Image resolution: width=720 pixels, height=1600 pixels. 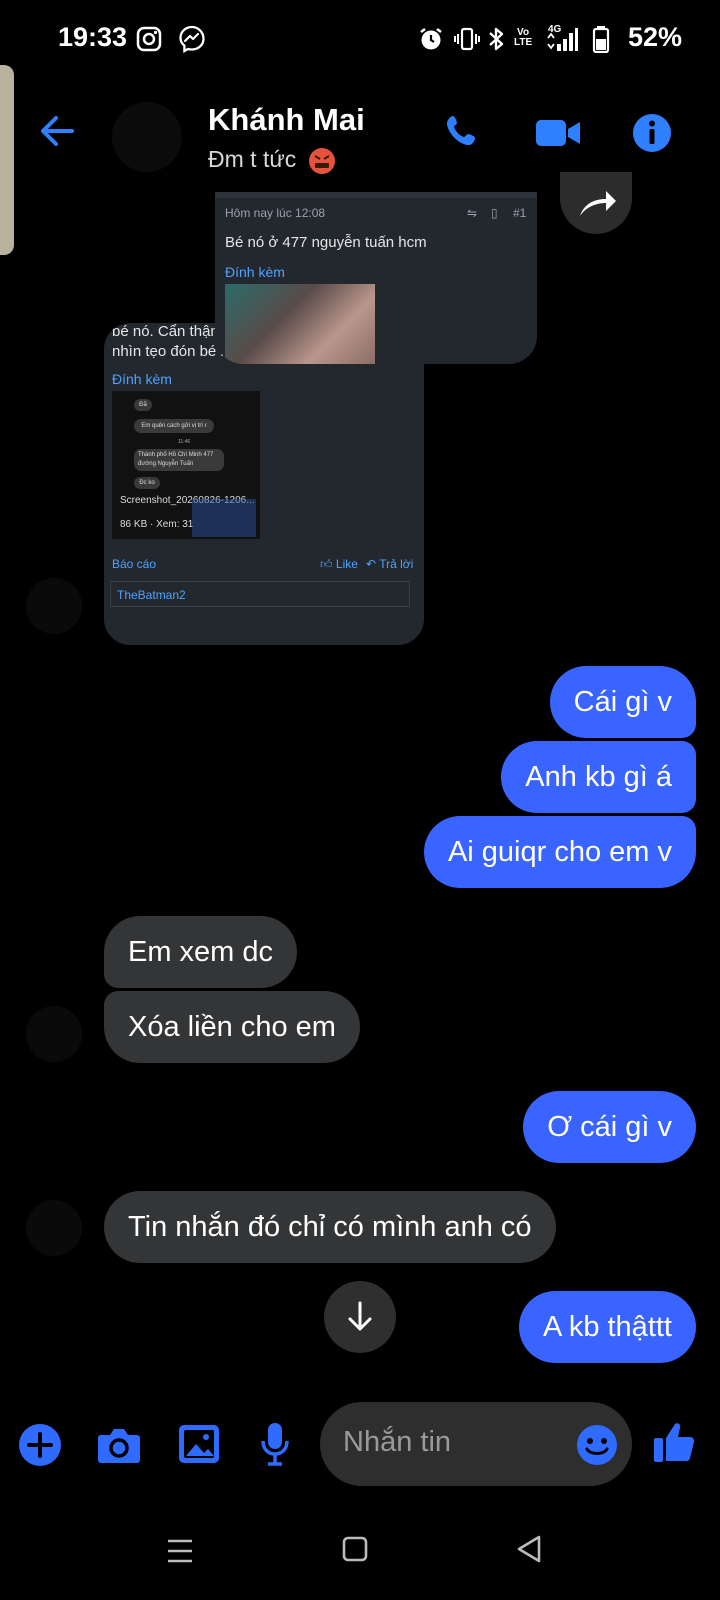 I want to click on contact-status-text: Đm t tức, so click(x=252, y=159).